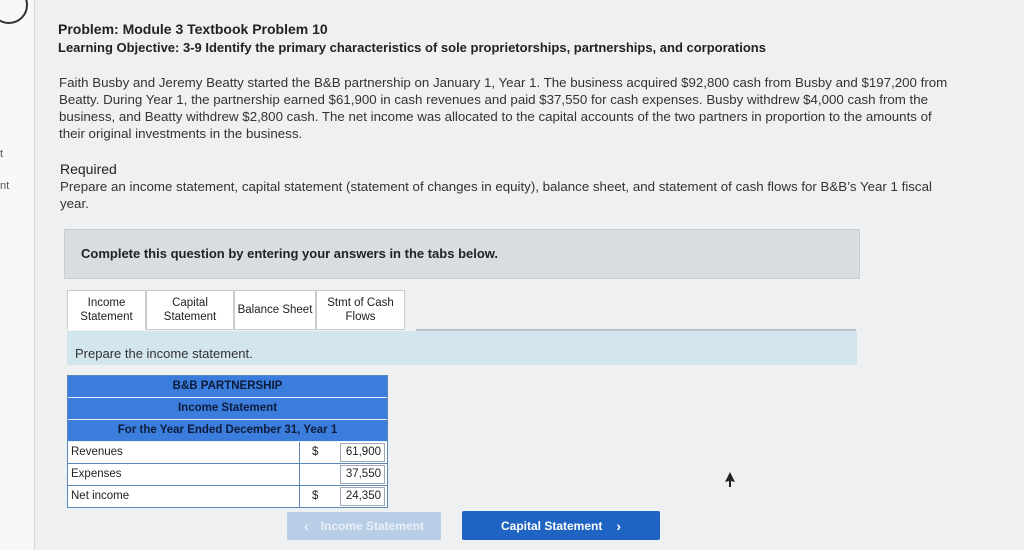 The image size is (1024, 550). What do you see at coordinates (184, 496) in the screenshot?
I see `row-label-net-income: Net income` at bounding box center [184, 496].